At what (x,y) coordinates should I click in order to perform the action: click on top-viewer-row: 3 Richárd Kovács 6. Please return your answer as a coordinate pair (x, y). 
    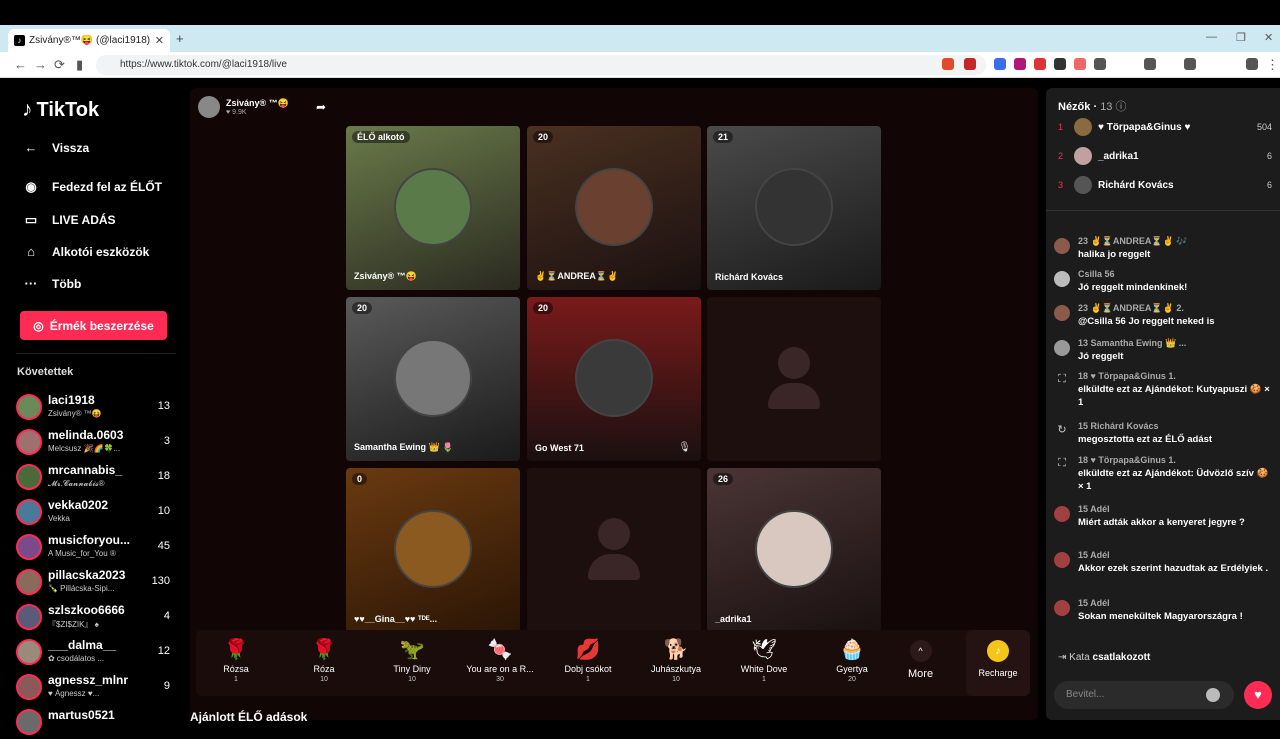
    Looking at the image, I should click on (1165, 185).